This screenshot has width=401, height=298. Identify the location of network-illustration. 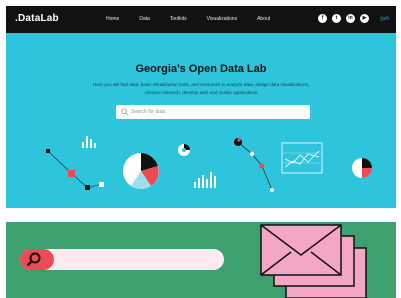
(254, 165).